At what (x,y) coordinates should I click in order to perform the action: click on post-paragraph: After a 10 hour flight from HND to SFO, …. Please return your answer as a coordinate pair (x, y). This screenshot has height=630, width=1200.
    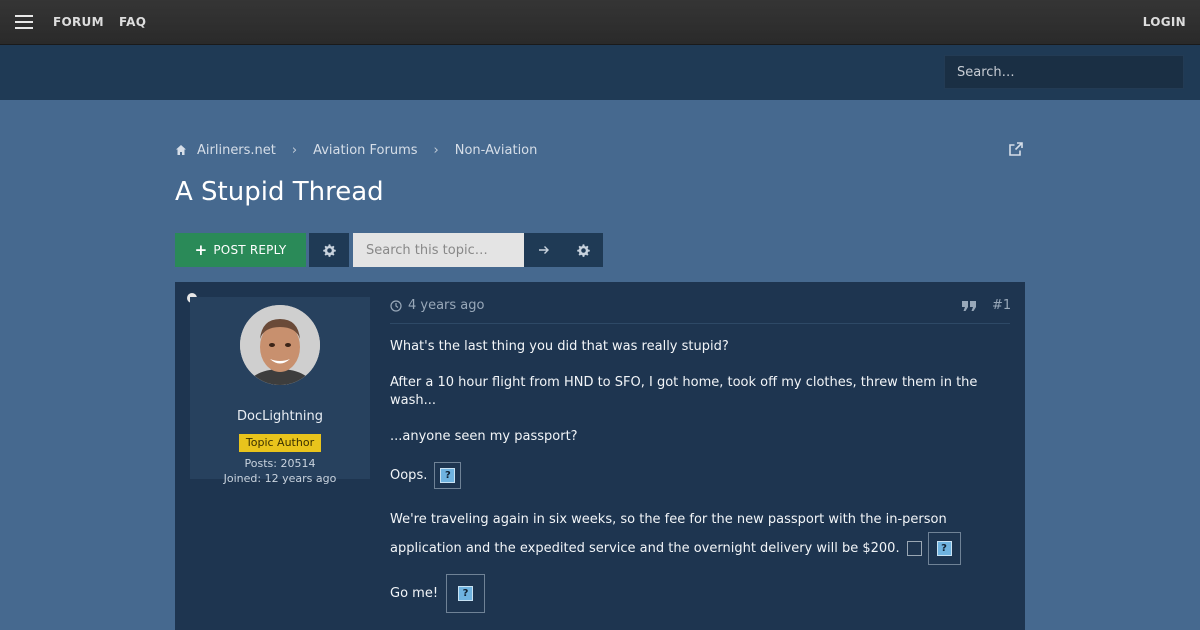
    Looking at the image, I should click on (684, 391).